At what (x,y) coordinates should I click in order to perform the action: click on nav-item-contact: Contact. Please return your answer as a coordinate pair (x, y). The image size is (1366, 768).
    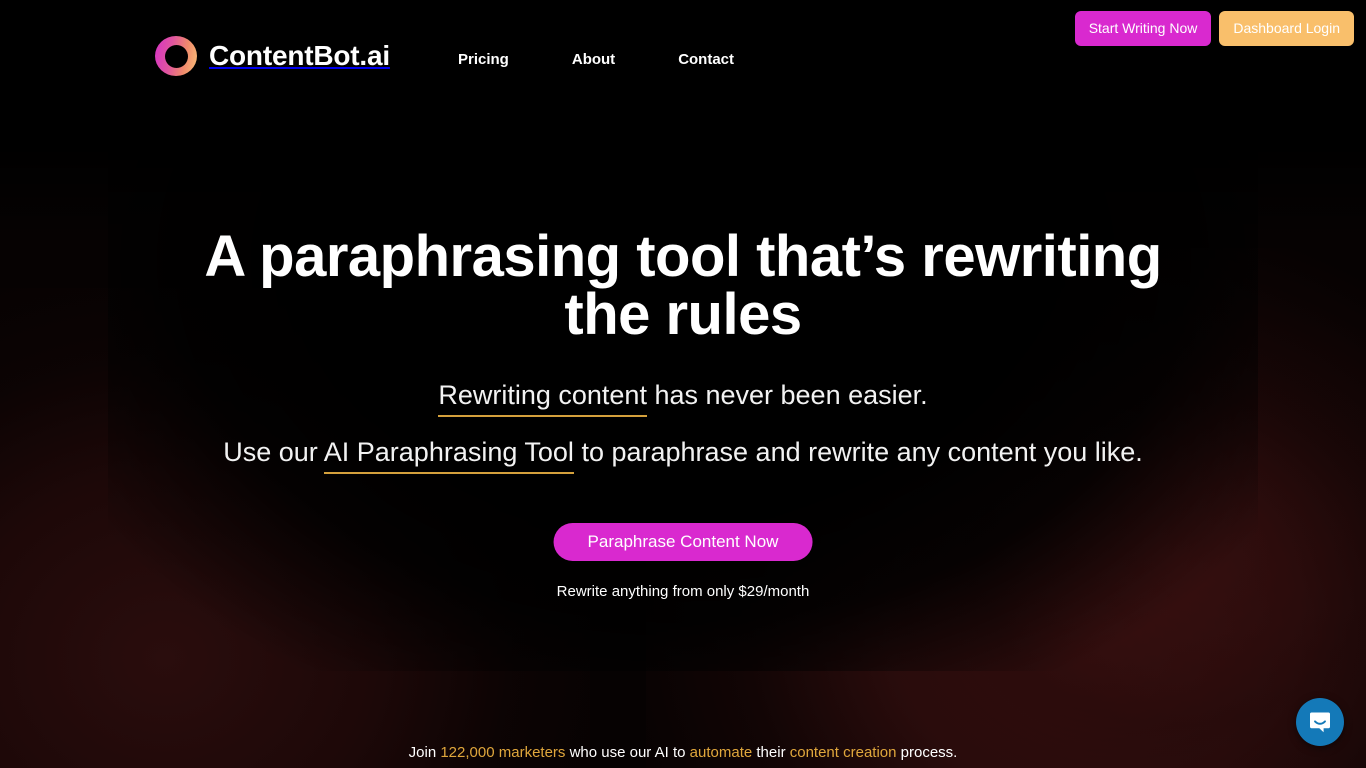
    Looking at the image, I should click on (706, 59).